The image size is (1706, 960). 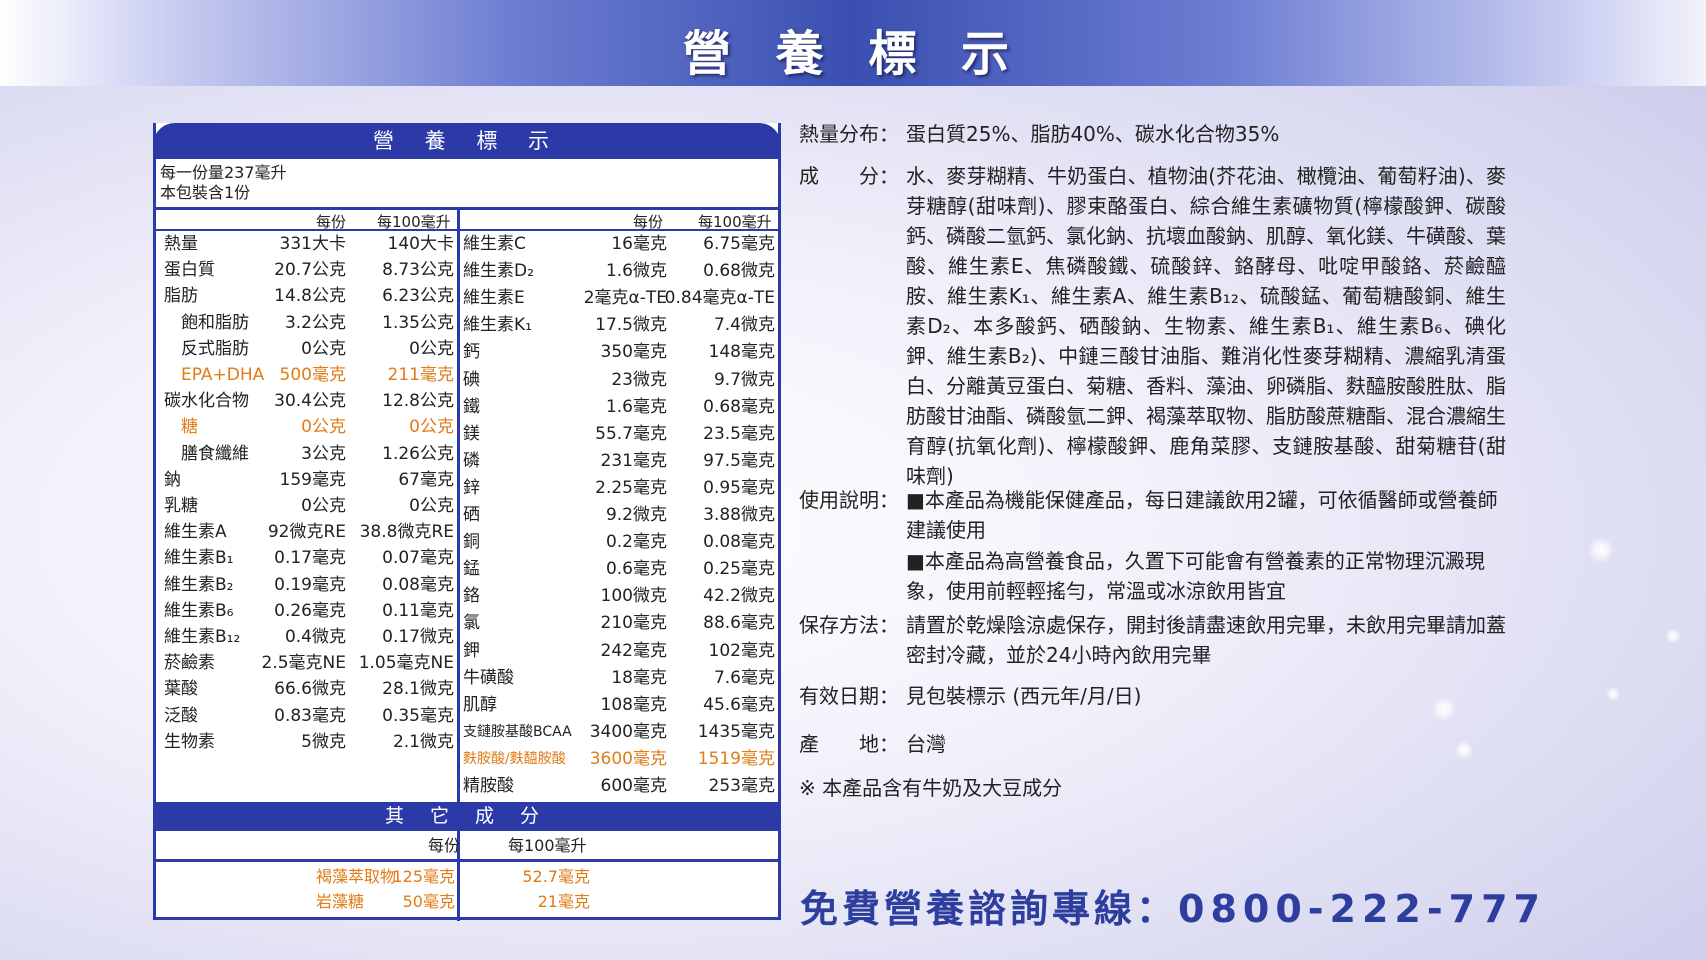 I want to click on usage-label: 使用說明：, so click(x=849, y=500).